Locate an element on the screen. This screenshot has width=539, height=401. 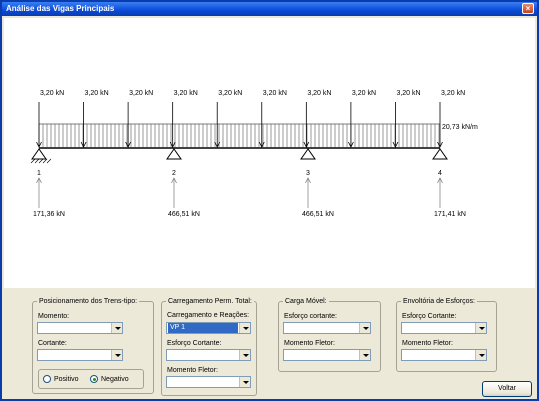
envoltoria-fletor-label: Momento Fletor: is located at coordinates (427, 343).